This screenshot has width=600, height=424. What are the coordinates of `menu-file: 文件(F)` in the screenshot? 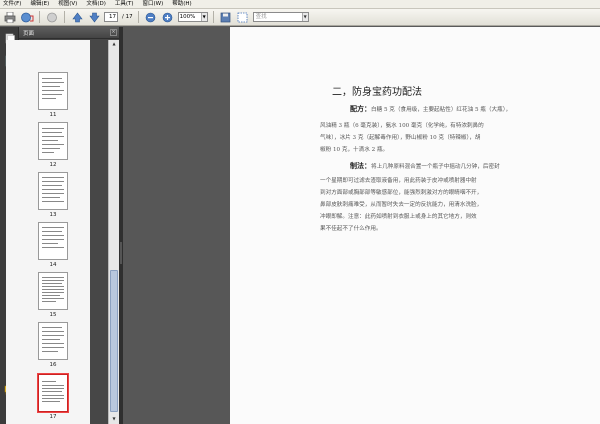 It's located at (12, 4).